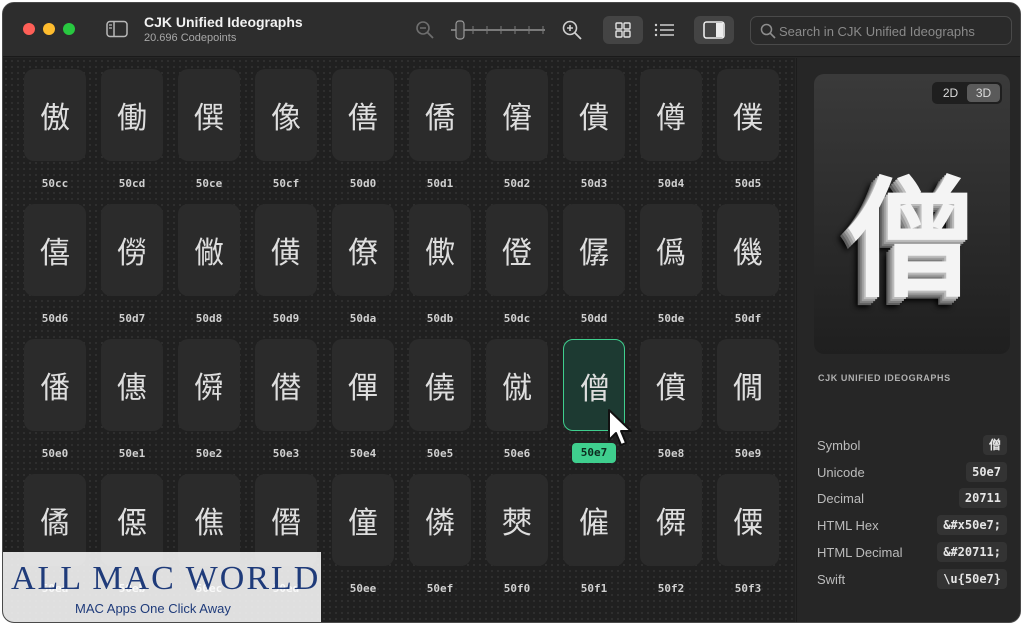 This screenshot has width=1024, height=626. What do you see at coordinates (950, 93) in the screenshot?
I see `mode-2d-button: 2D` at bounding box center [950, 93].